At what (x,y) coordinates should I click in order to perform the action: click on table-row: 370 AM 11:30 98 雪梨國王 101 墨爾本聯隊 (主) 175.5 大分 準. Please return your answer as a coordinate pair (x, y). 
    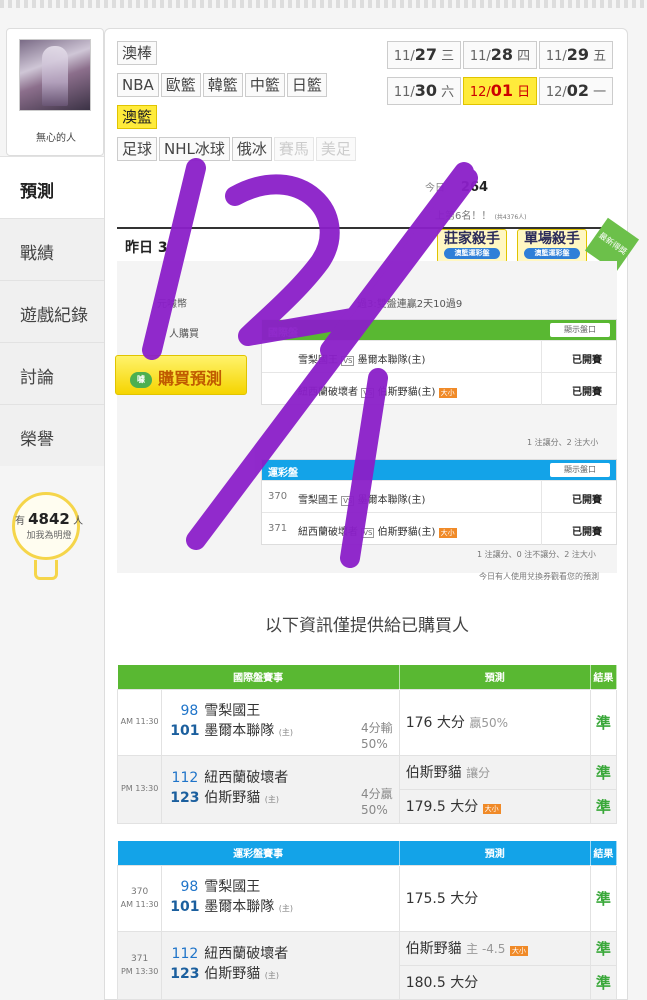
    Looking at the image, I should click on (367, 898).